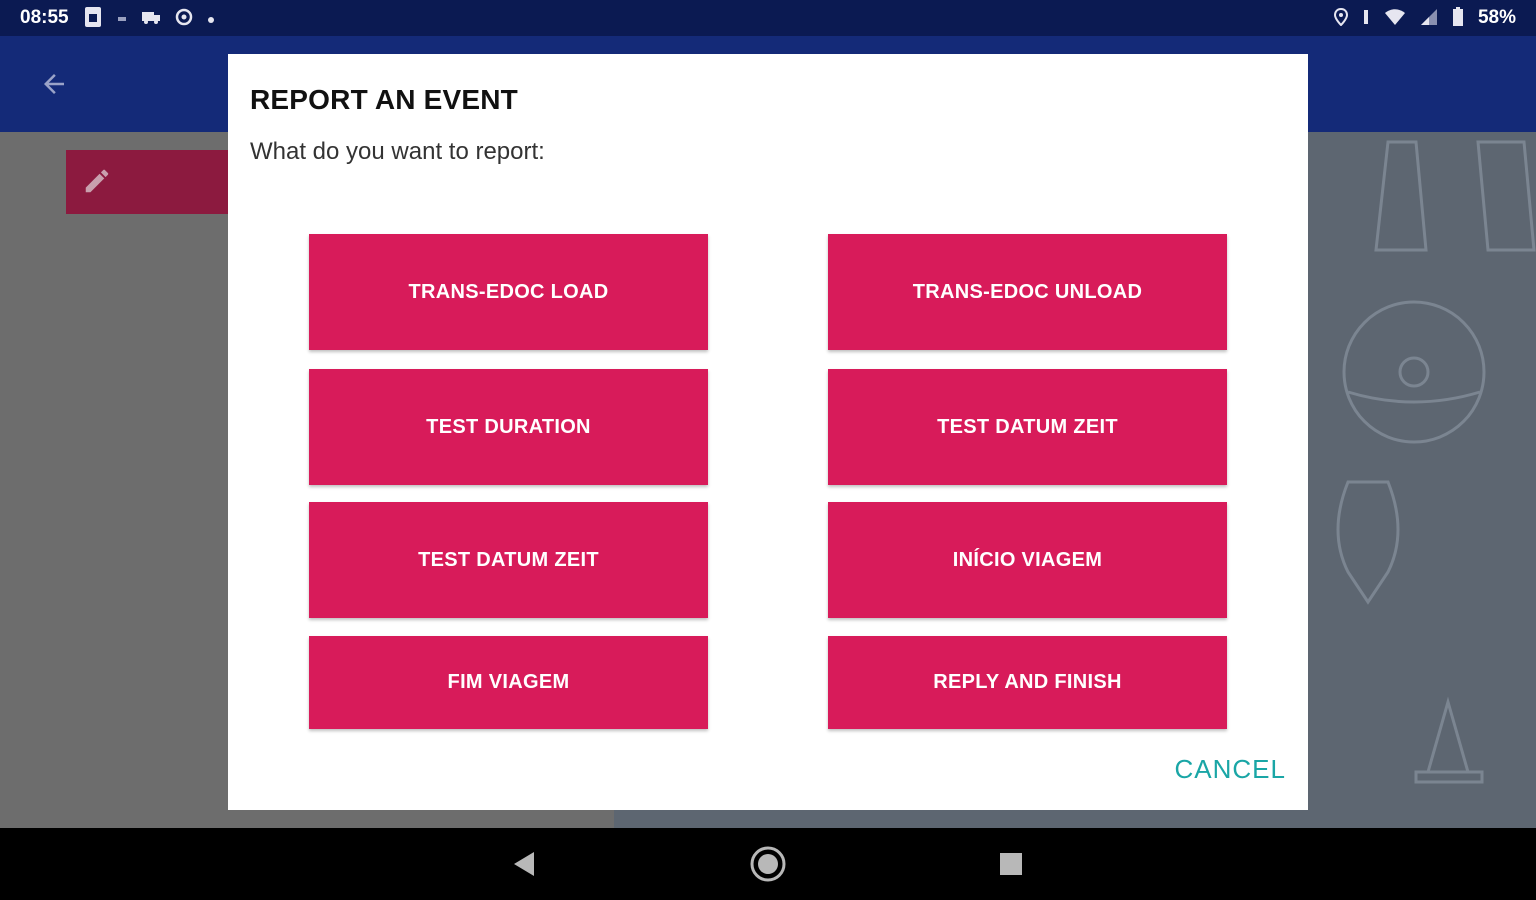 The width and height of the screenshot is (1536, 900). I want to click on event-button-test-duration: TEST DURATION, so click(508, 427).